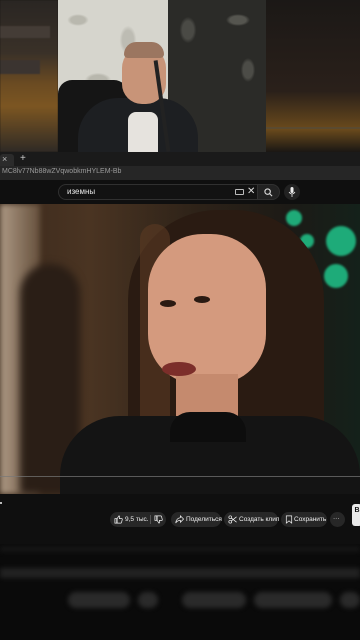  I want to click on thumb-up-icon, so click(118, 519).